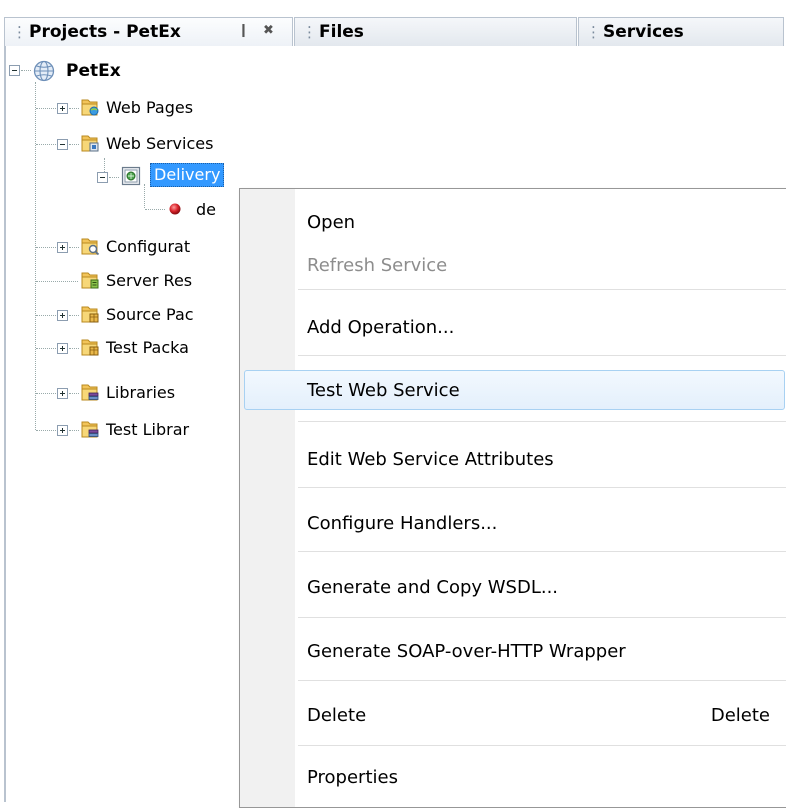 This screenshot has width=786, height=808. Describe the element at coordinates (513, 777) in the screenshot. I see `menu-item-properties: Properties` at that location.